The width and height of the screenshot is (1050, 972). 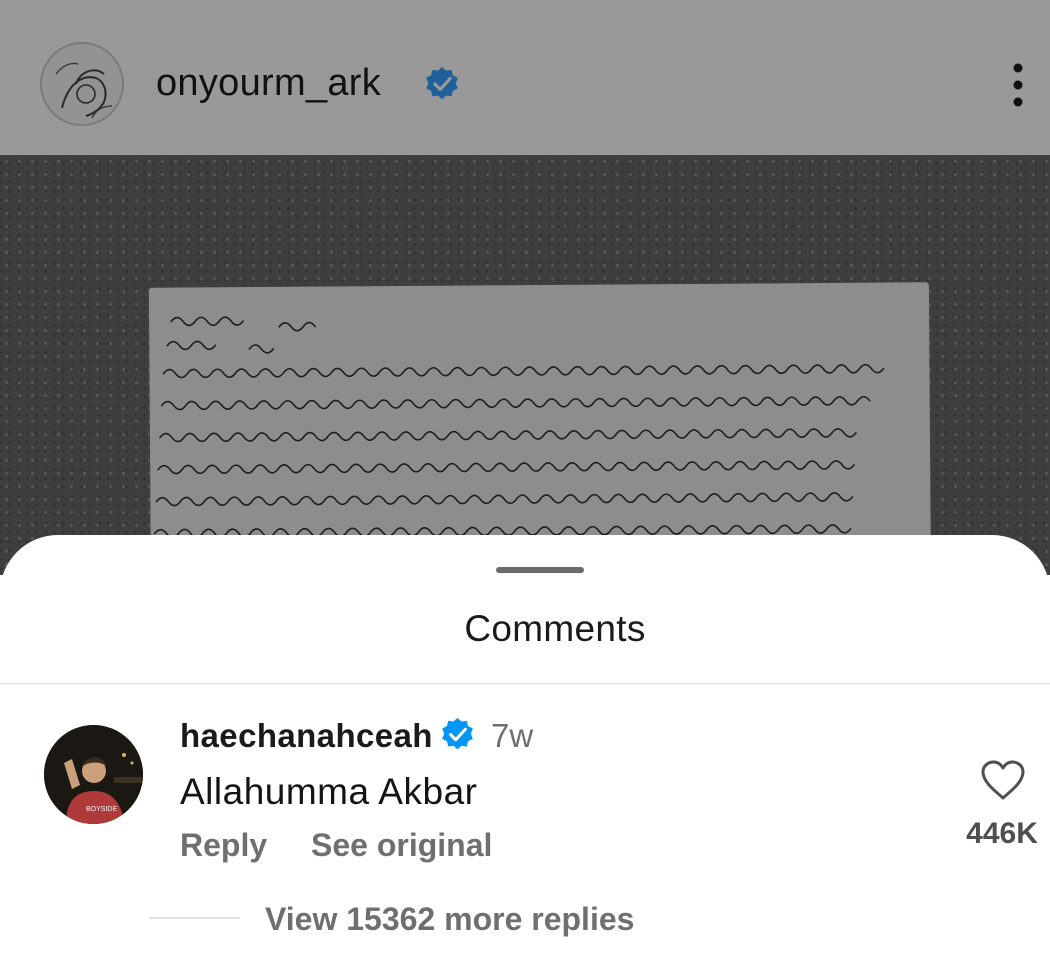 What do you see at coordinates (1018, 85) in the screenshot?
I see `more-options-icon` at bounding box center [1018, 85].